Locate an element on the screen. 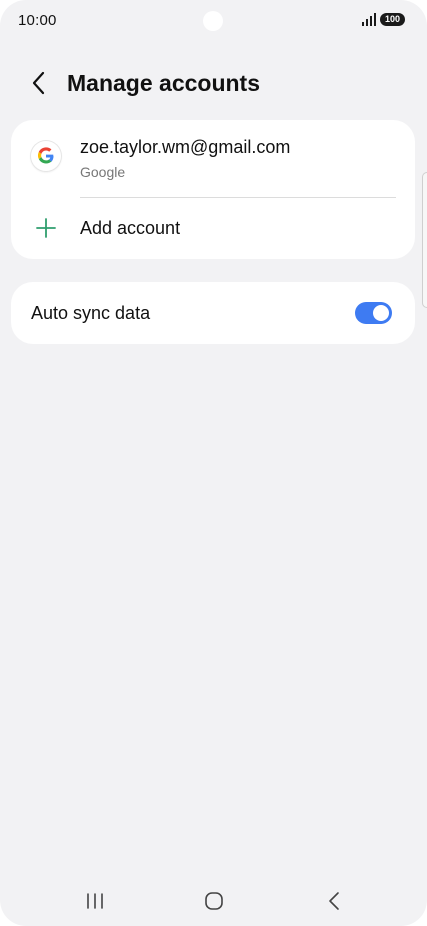 This screenshot has height=926, width=427. home-button is located at coordinates (214, 901).